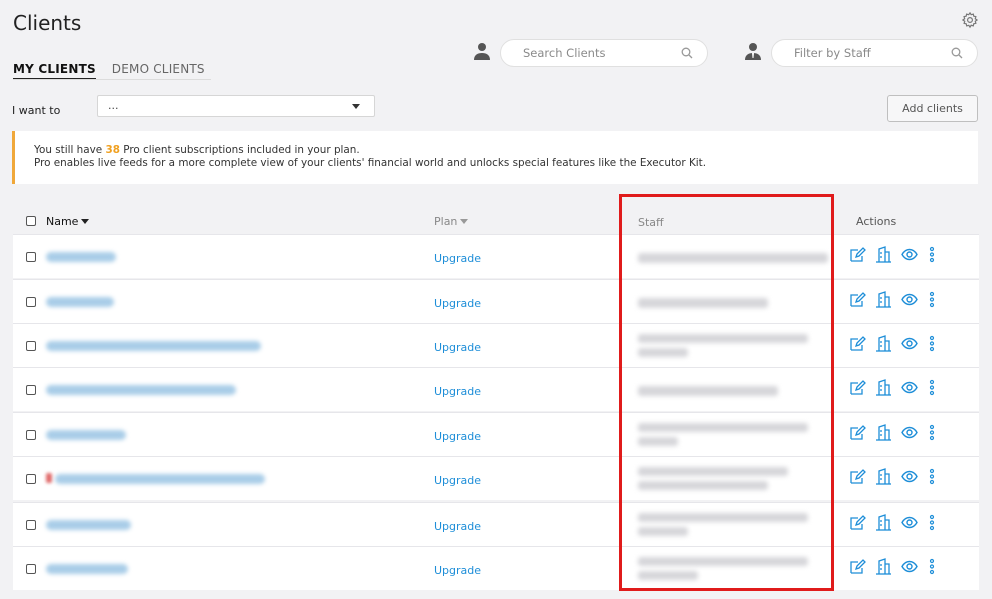 This screenshot has width=992, height=599. What do you see at coordinates (70, 150) in the screenshot?
I see `notice-text: You still have` at bounding box center [70, 150].